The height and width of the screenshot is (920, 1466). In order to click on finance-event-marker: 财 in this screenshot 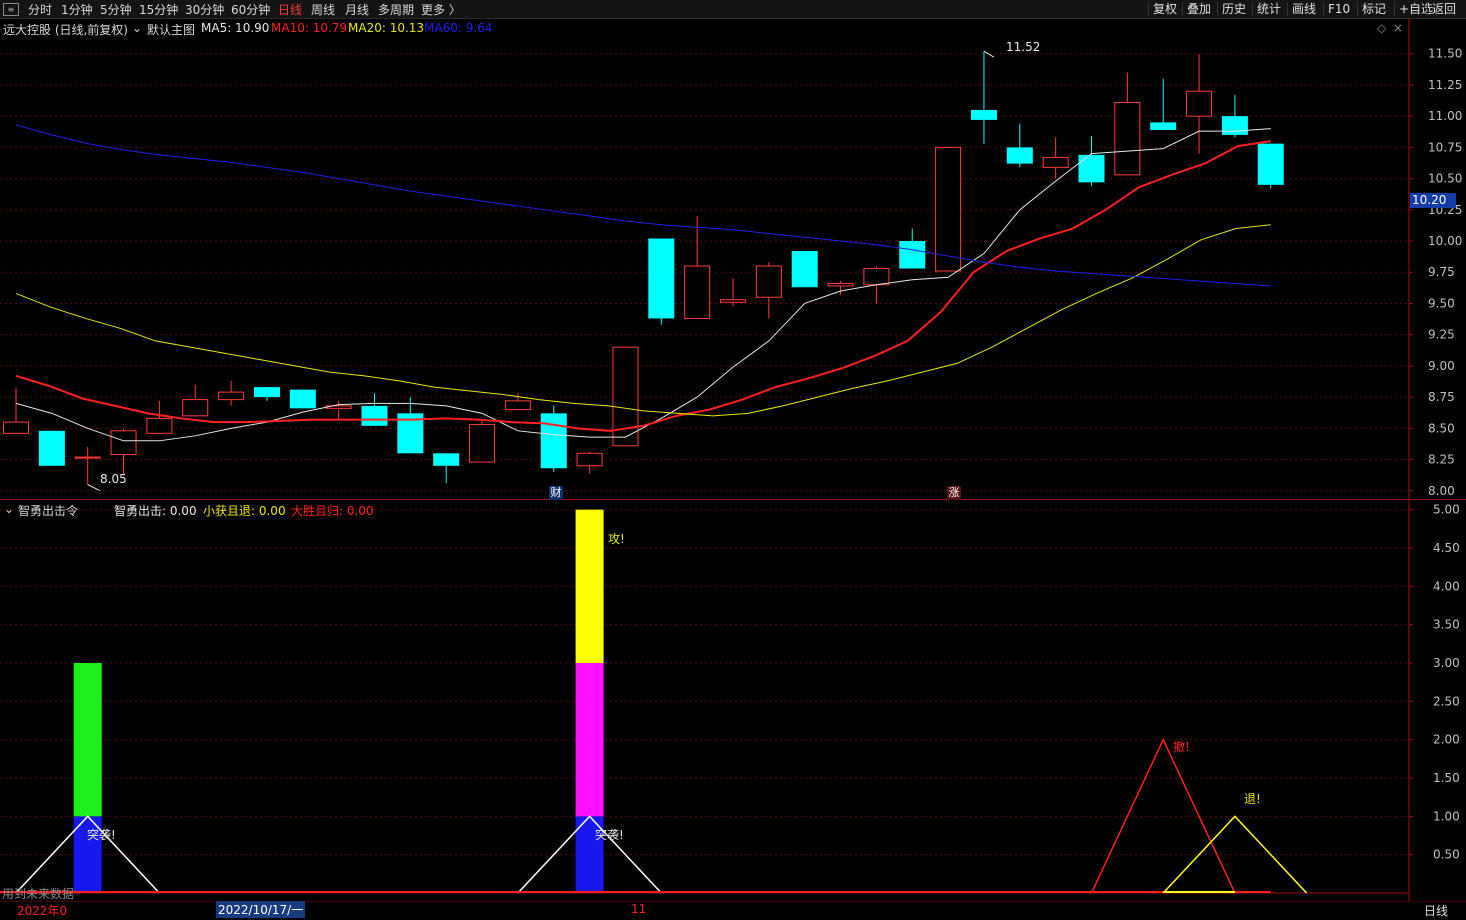, I will do `click(556, 493)`.